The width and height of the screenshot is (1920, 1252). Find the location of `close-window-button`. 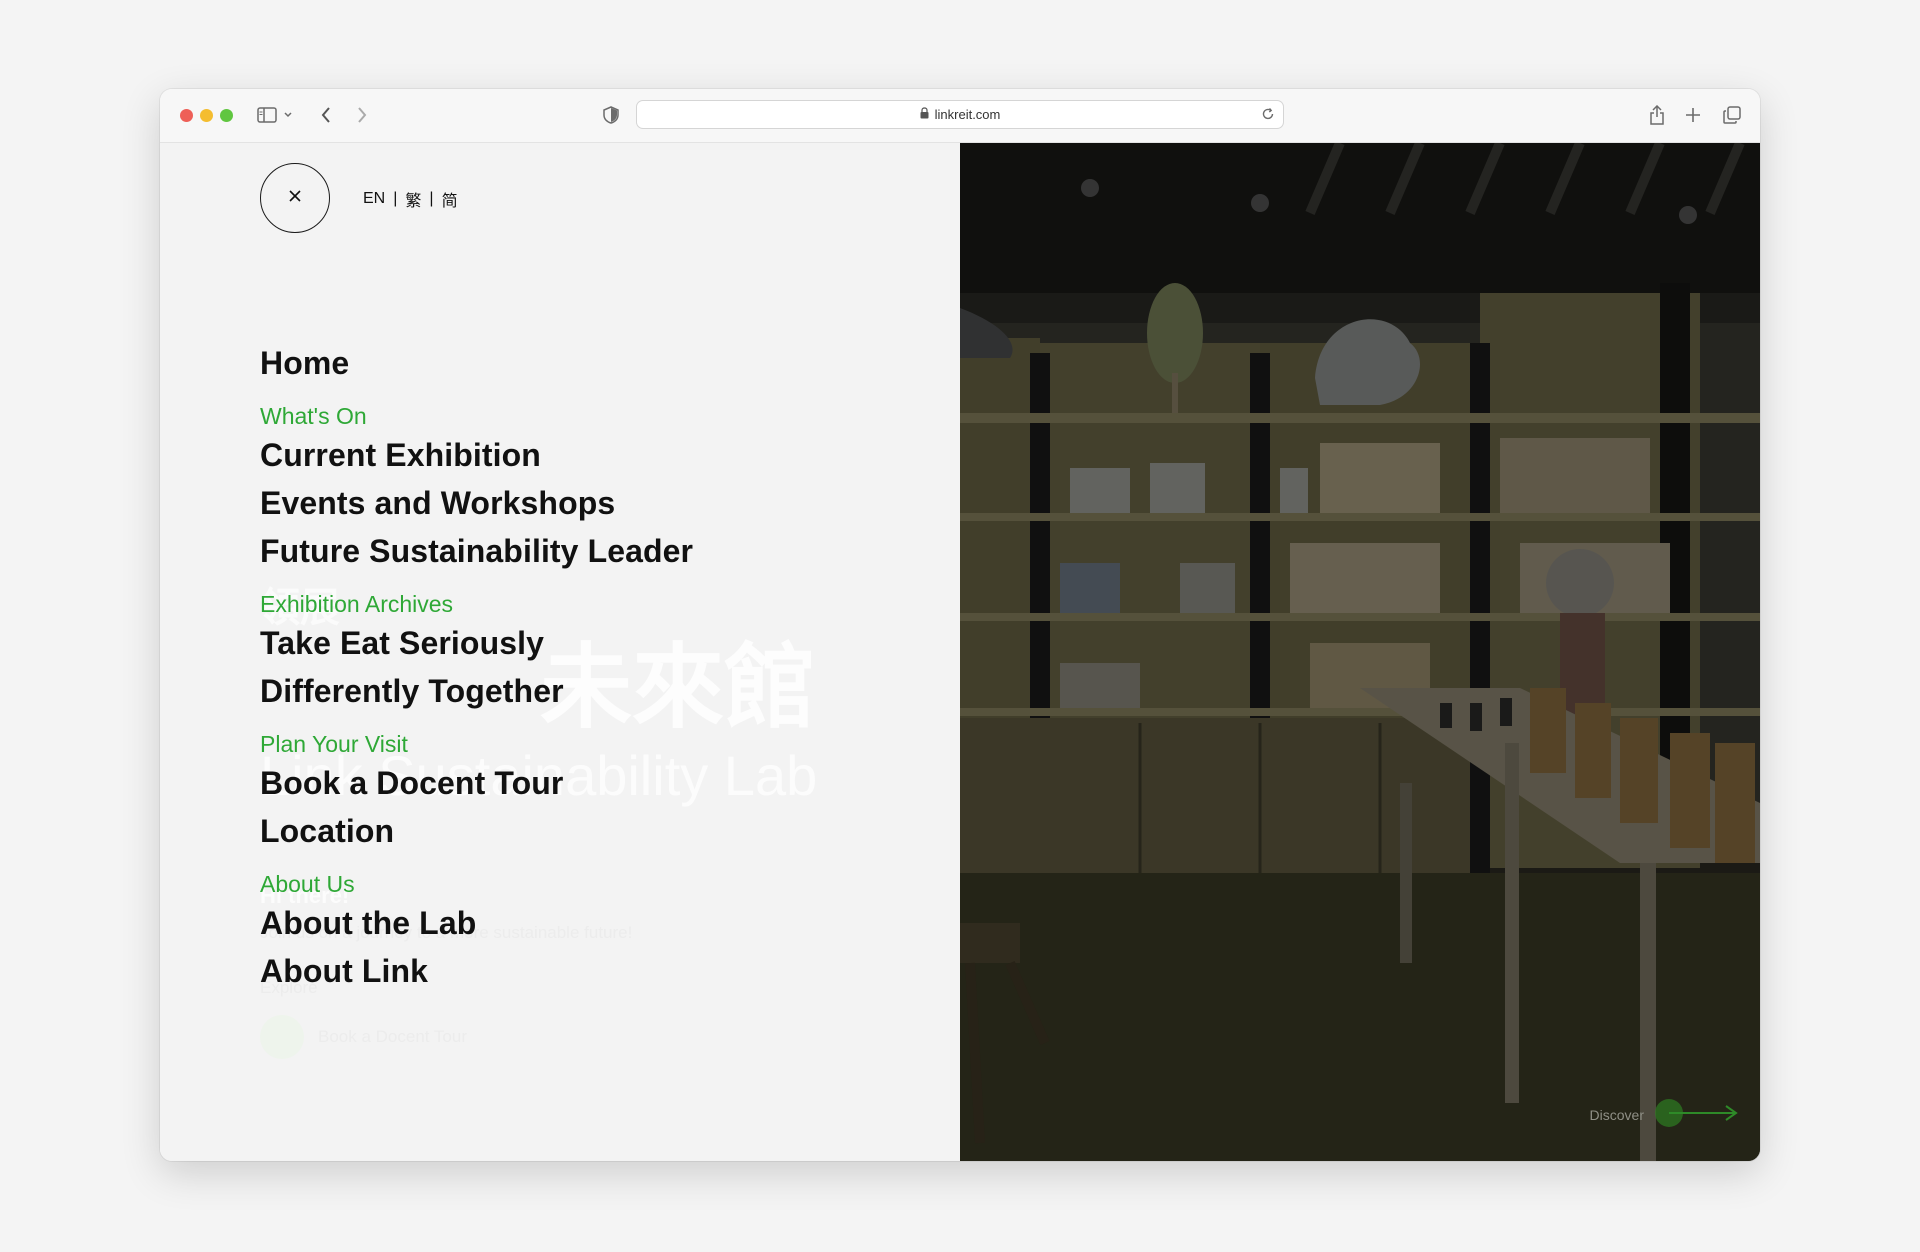

close-window-button is located at coordinates (186, 115).